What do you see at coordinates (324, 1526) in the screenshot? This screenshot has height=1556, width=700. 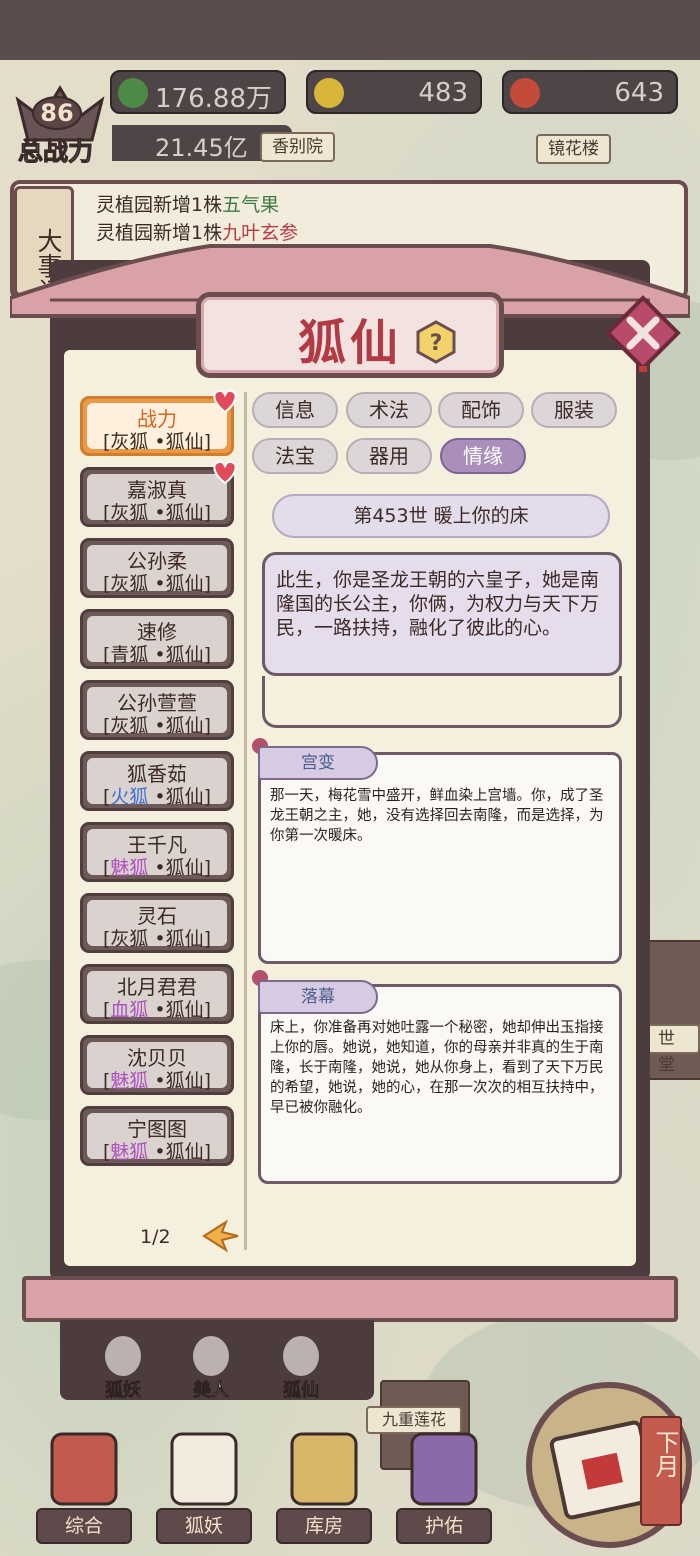 I see `nav-button-2: 库房` at bounding box center [324, 1526].